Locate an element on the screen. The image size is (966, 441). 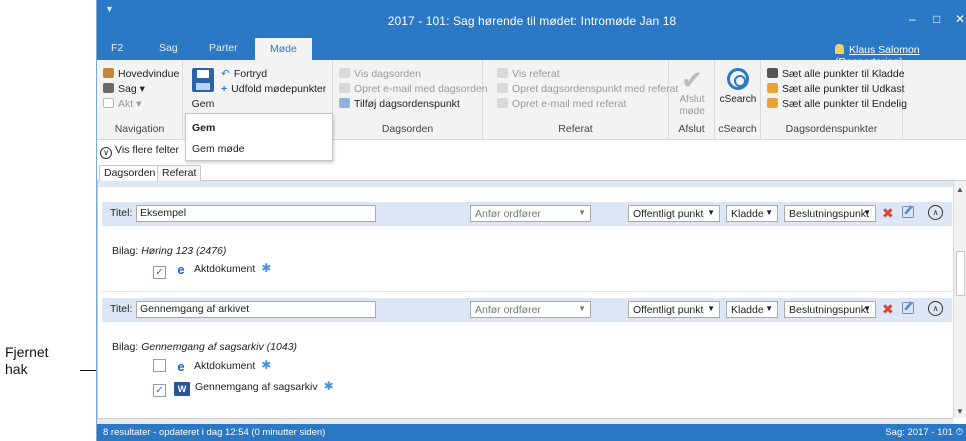
csearch-button-label: cSearch is located at coordinates (738, 99).